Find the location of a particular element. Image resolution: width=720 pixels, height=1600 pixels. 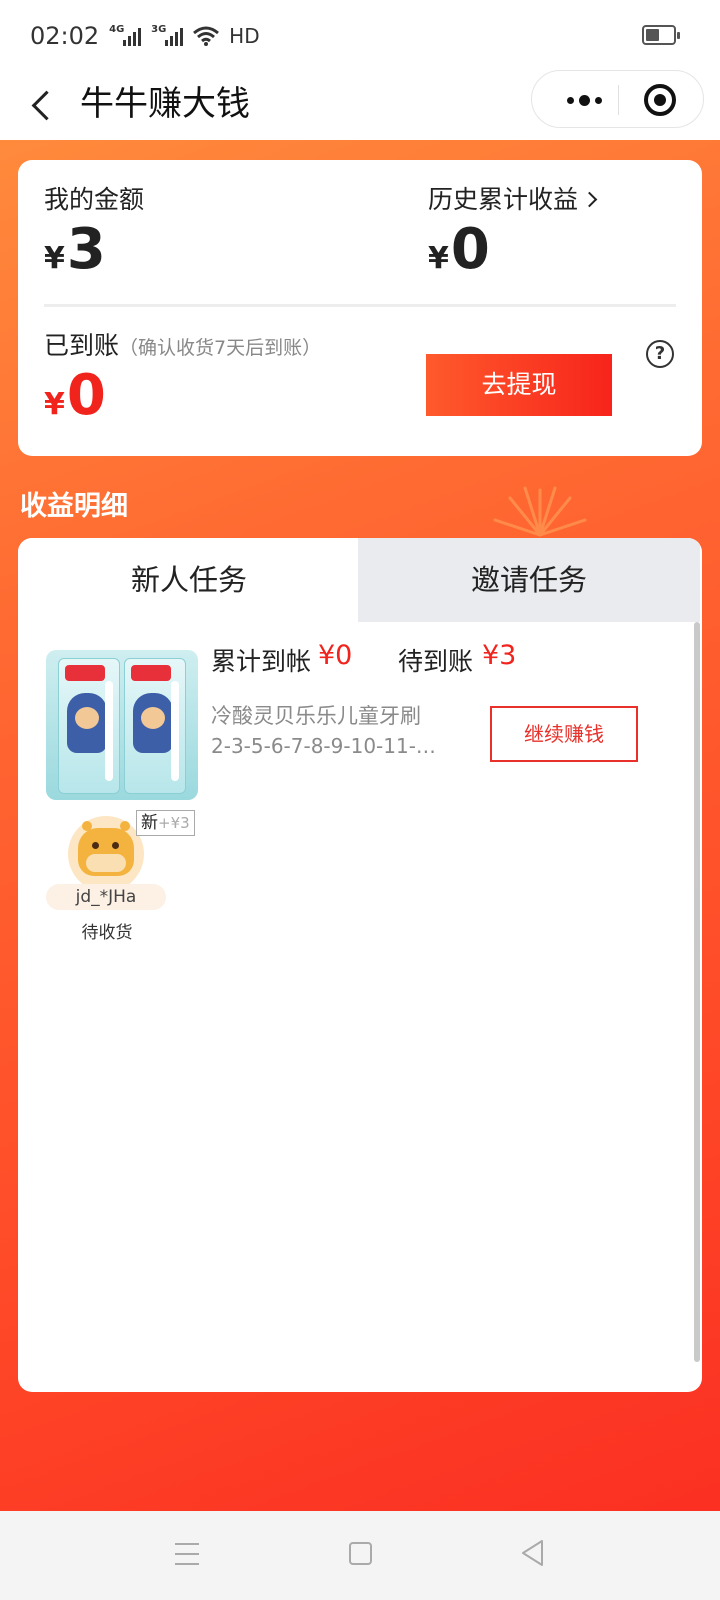

withdraw-button: 去提现 is located at coordinates (519, 385).